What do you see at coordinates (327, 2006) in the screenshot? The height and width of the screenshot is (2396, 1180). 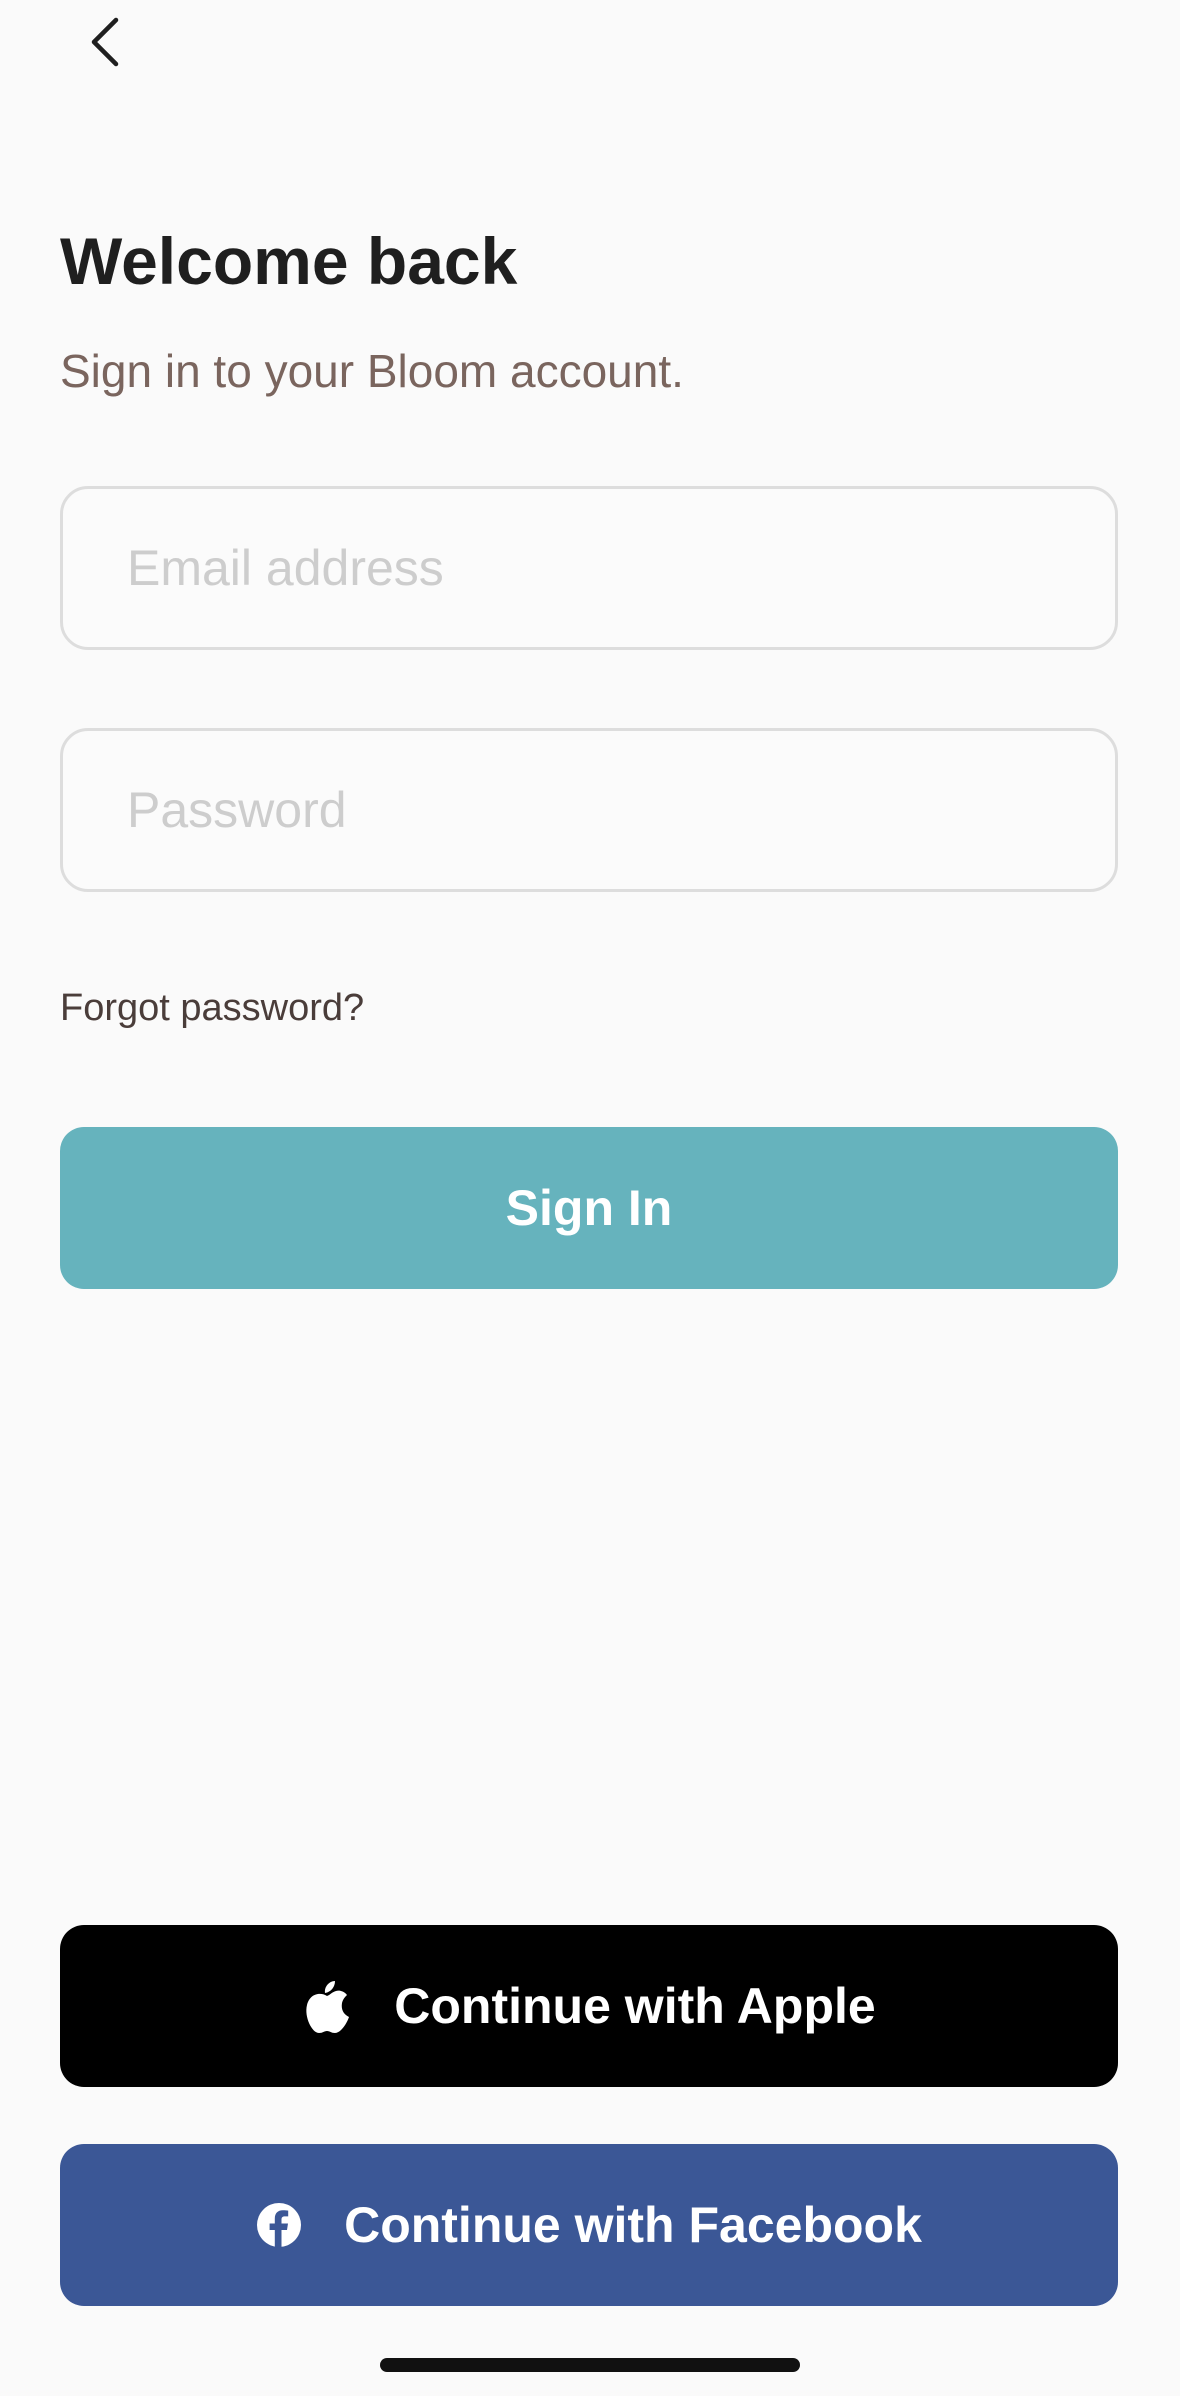 I see `apple-logo-icon` at bounding box center [327, 2006].